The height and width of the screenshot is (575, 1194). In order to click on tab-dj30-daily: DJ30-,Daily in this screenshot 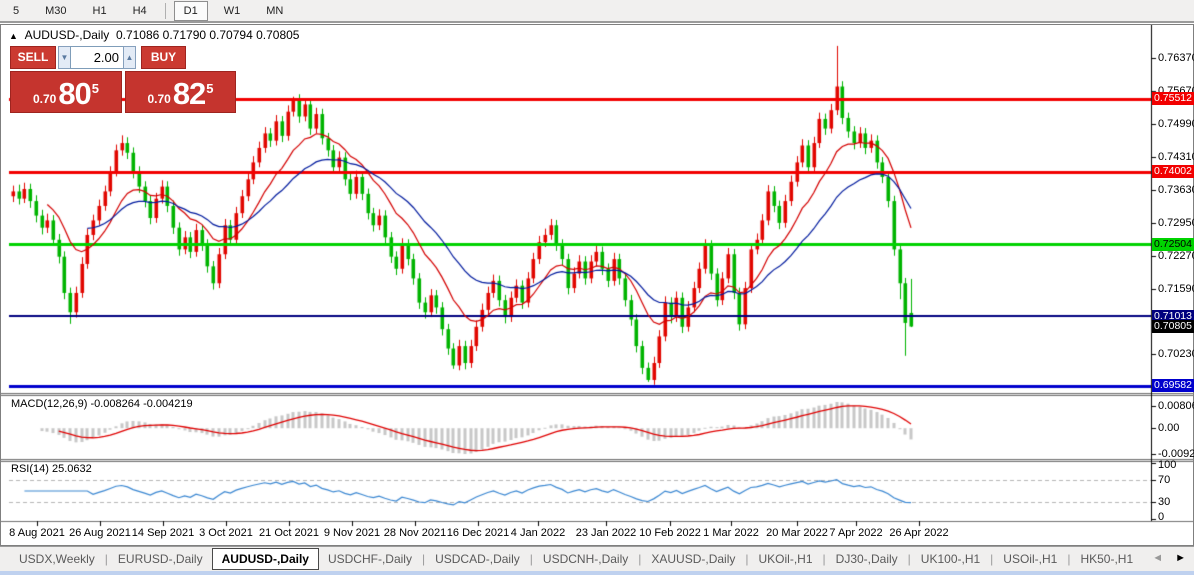, I will do `click(867, 559)`.